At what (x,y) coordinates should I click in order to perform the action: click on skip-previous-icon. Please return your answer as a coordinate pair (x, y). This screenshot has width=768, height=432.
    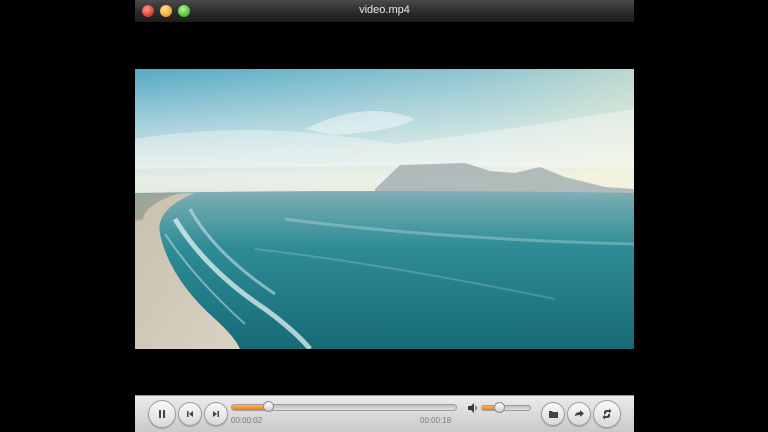
    Looking at the image, I should click on (190, 414).